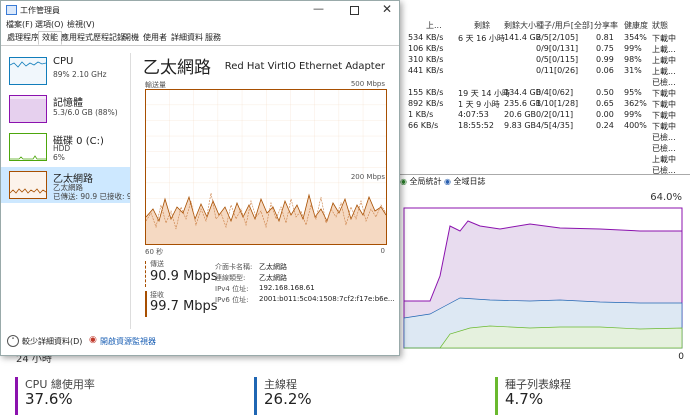 The image size is (690, 419). I want to click on row-peers: 0/4[0/62], so click(555, 92).